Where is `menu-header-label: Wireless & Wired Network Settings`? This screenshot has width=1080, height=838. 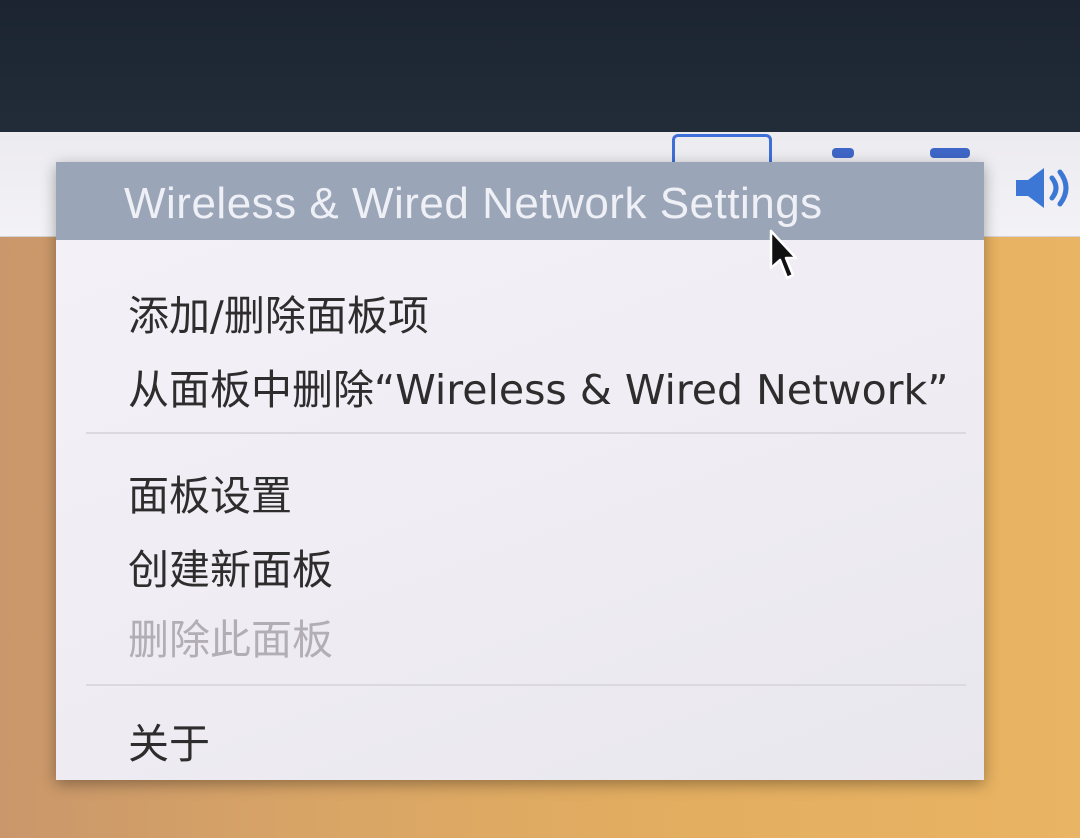
menu-header-label: Wireless & Wired Network Settings is located at coordinates (473, 203).